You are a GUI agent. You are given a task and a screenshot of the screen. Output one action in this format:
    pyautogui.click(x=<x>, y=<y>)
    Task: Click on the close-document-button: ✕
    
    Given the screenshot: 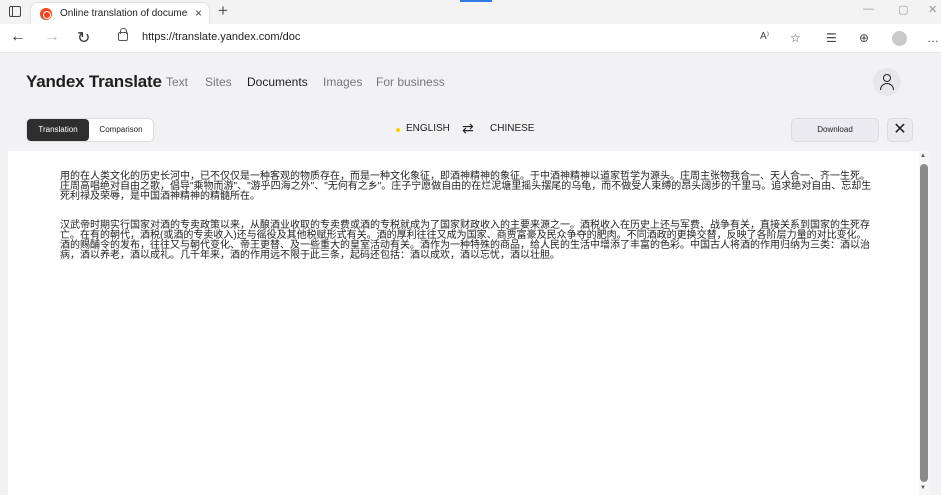 What is the action you would take?
    pyautogui.click(x=900, y=130)
    